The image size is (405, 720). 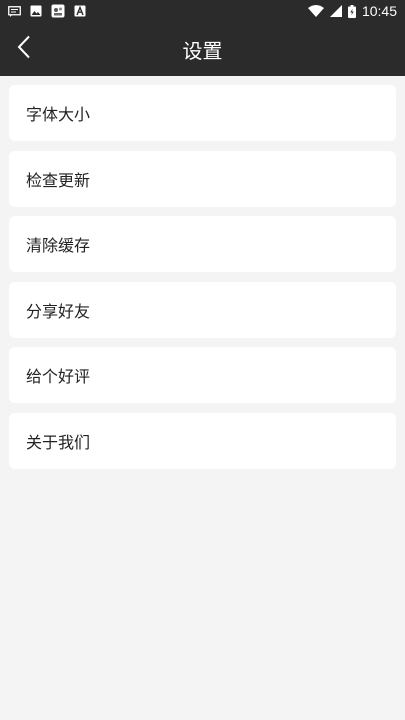 What do you see at coordinates (14, 11) in the screenshot?
I see `message-notification-icon` at bounding box center [14, 11].